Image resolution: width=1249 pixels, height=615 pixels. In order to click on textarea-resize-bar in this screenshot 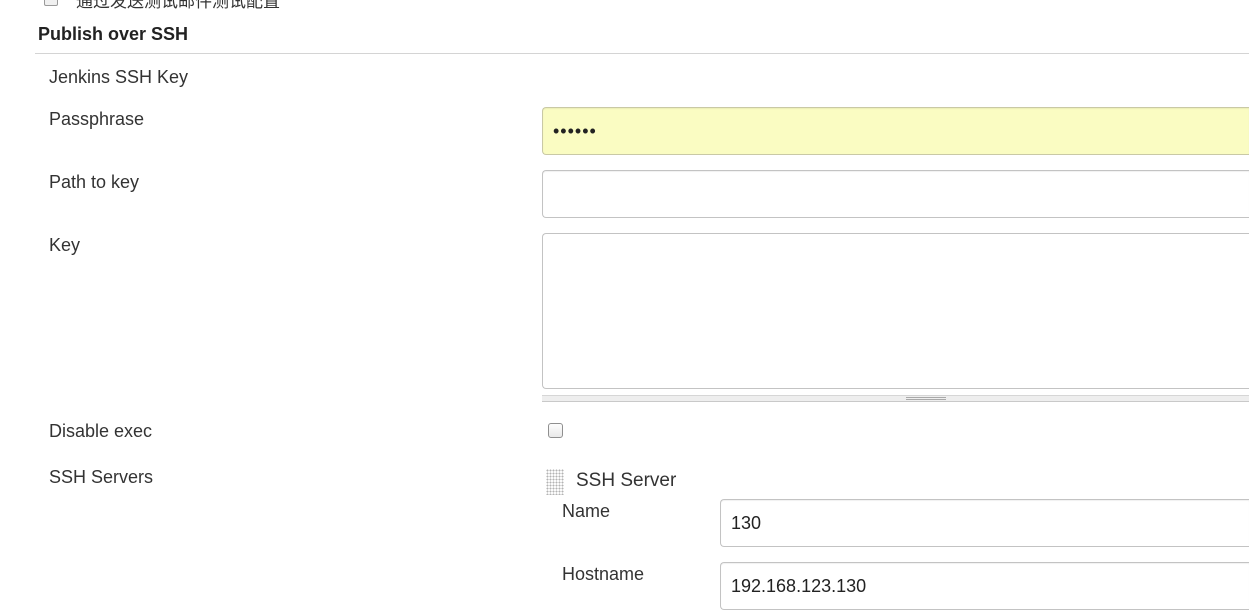, I will do `click(895, 398)`.